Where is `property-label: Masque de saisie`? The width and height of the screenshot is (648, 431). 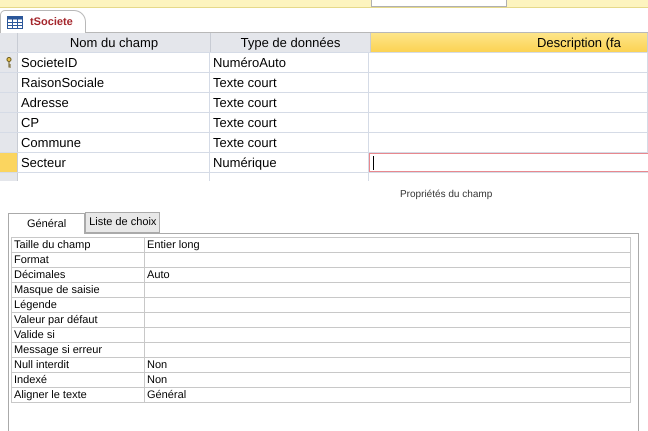
property-label: Masque de saisie is located at coordinates (78, 290).